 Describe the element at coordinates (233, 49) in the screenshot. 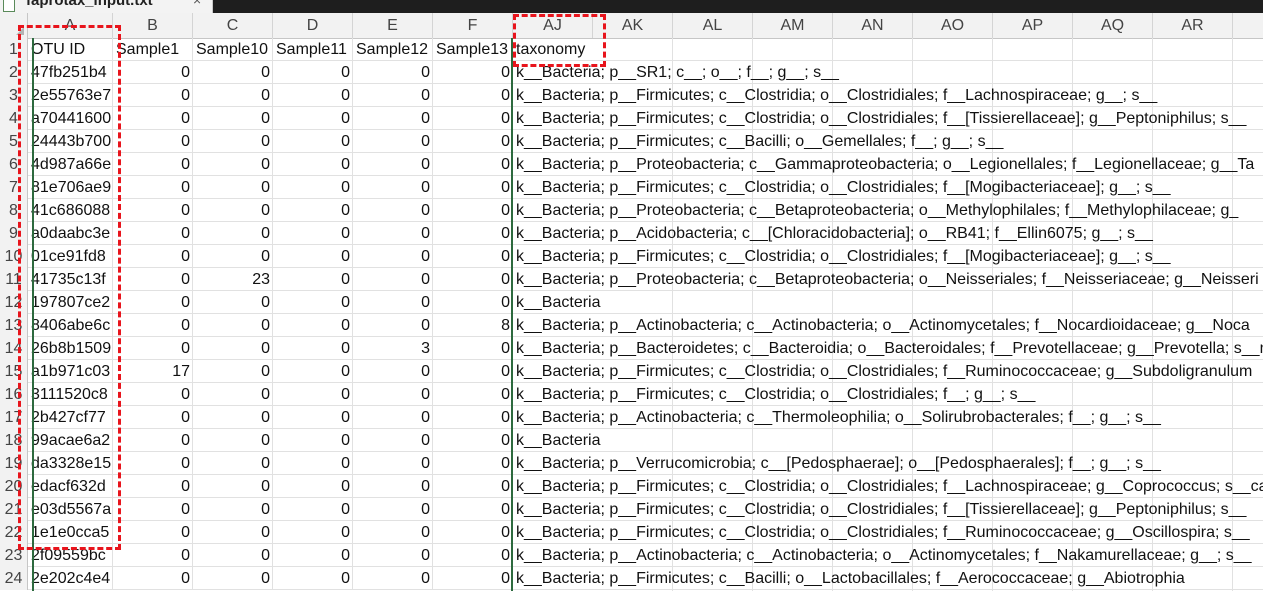

I see `sample10-header-cell: Sample10` at that location.